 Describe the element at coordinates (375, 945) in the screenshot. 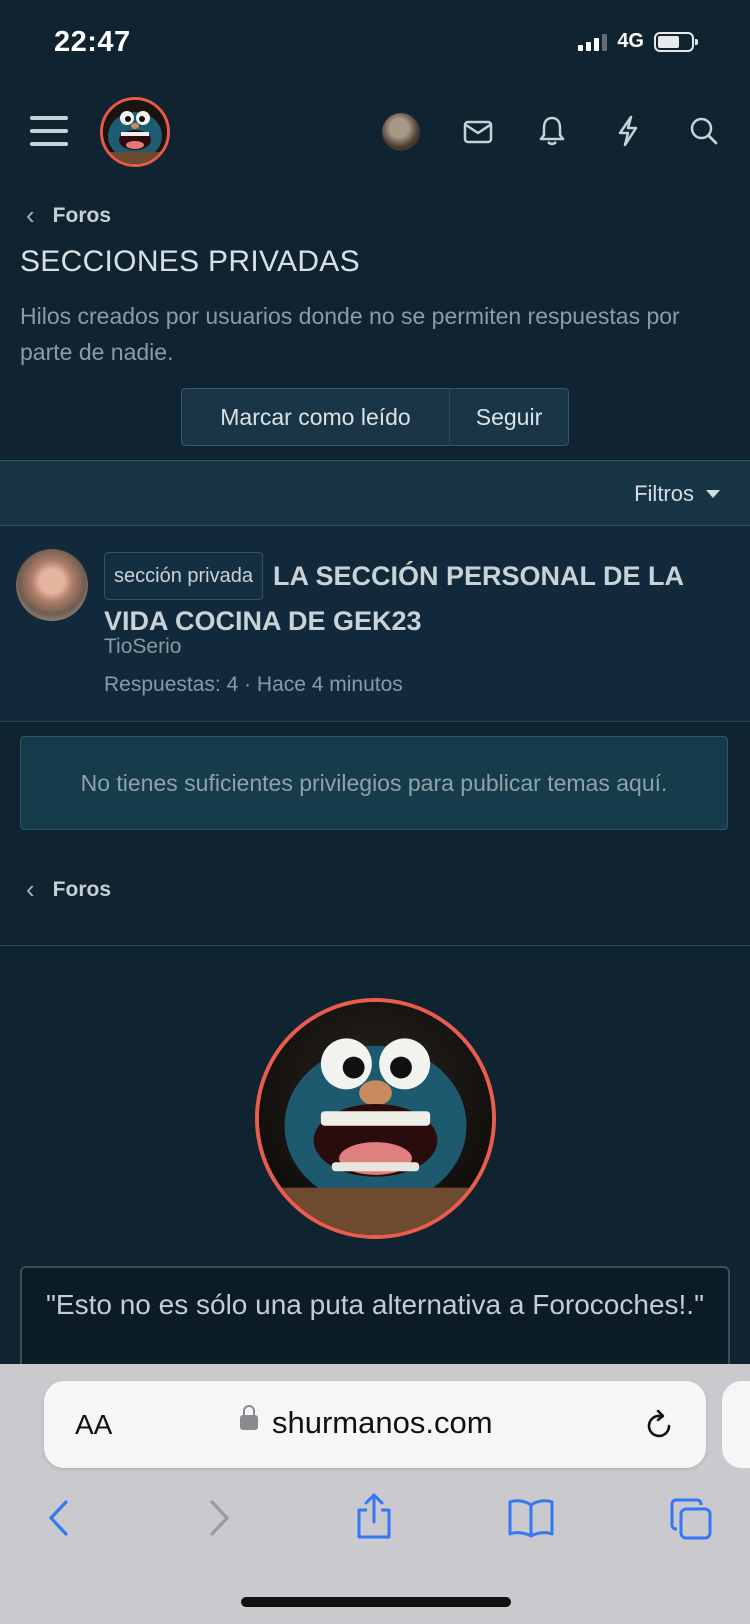

I see `divider` at that location.